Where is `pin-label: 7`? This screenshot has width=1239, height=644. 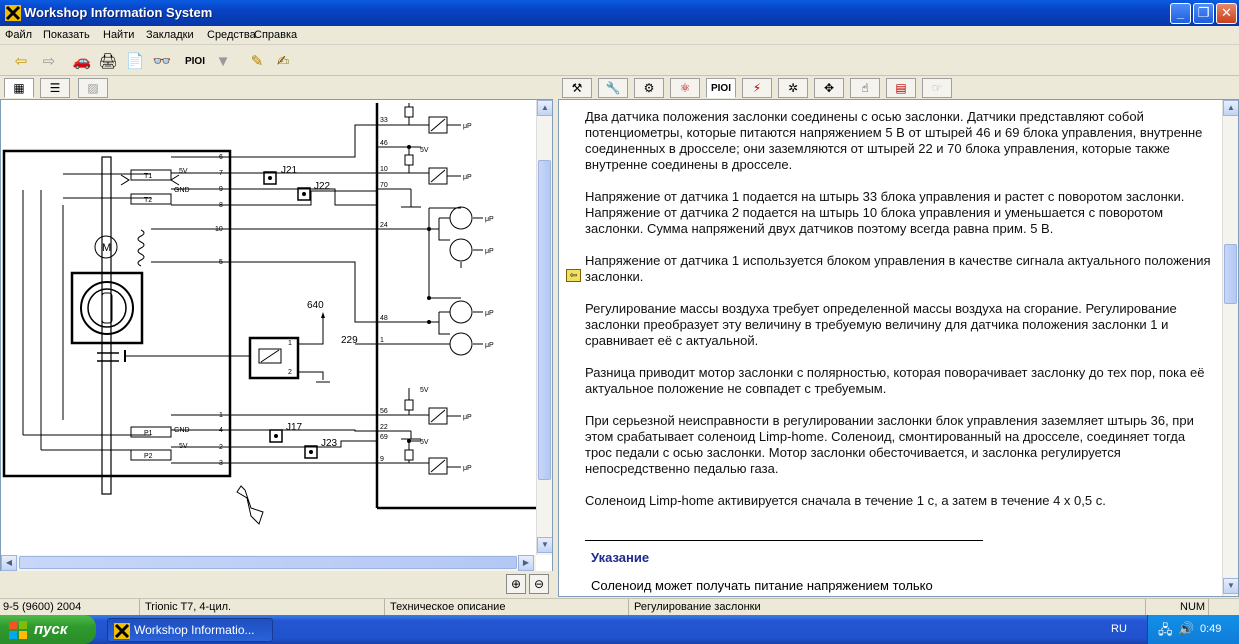 pin-label: 7 is located at coordinates (221, 173).